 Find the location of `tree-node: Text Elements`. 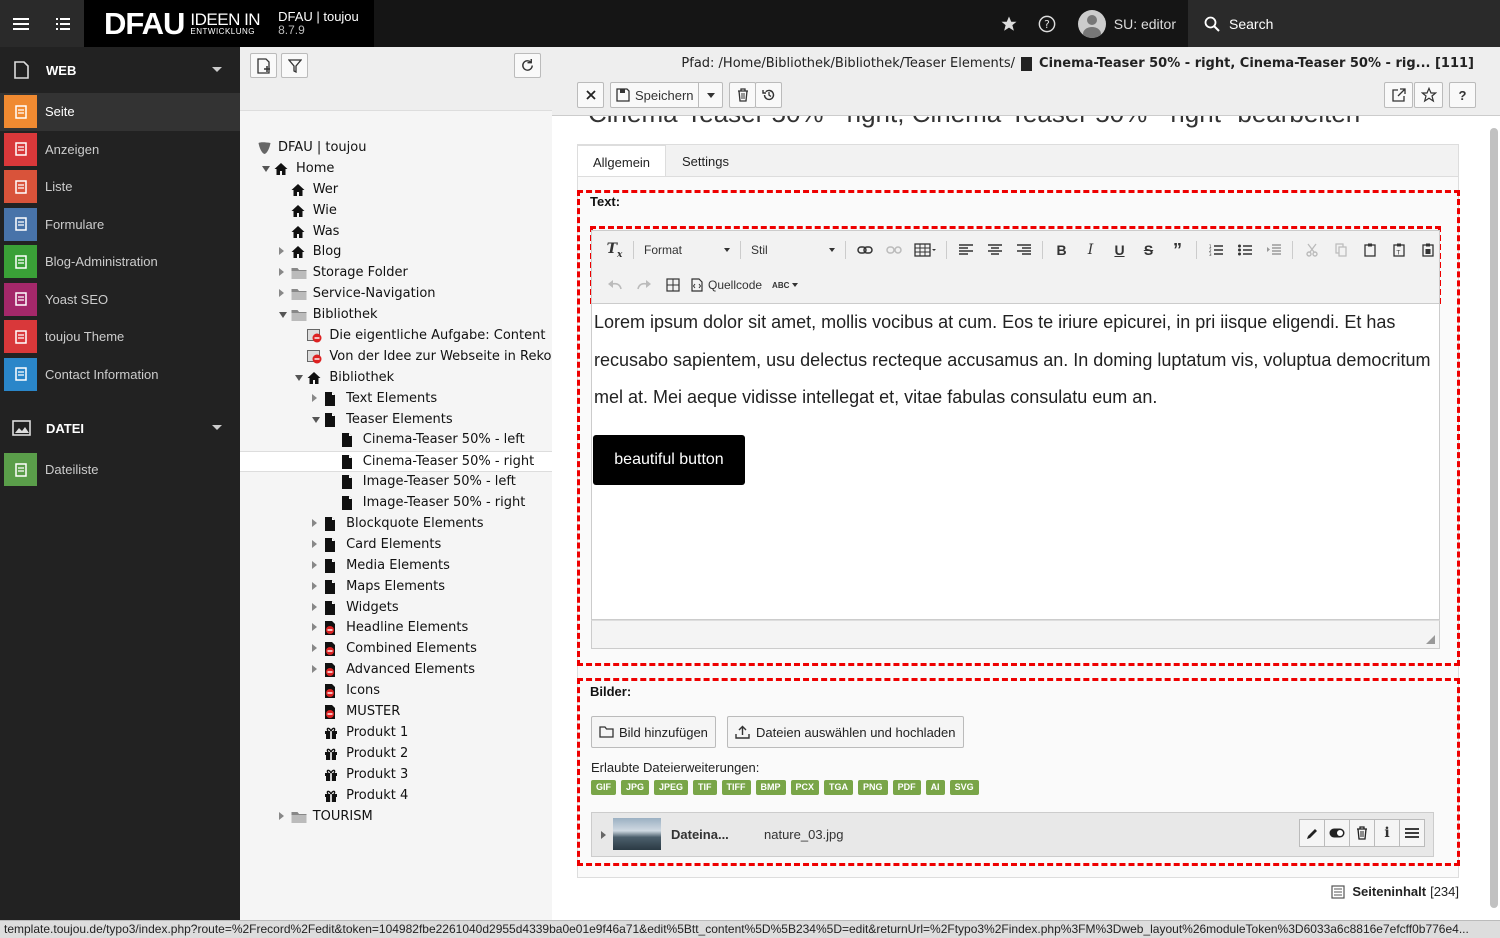

tree-node: Text Elements is located at coordinates (396, 399).